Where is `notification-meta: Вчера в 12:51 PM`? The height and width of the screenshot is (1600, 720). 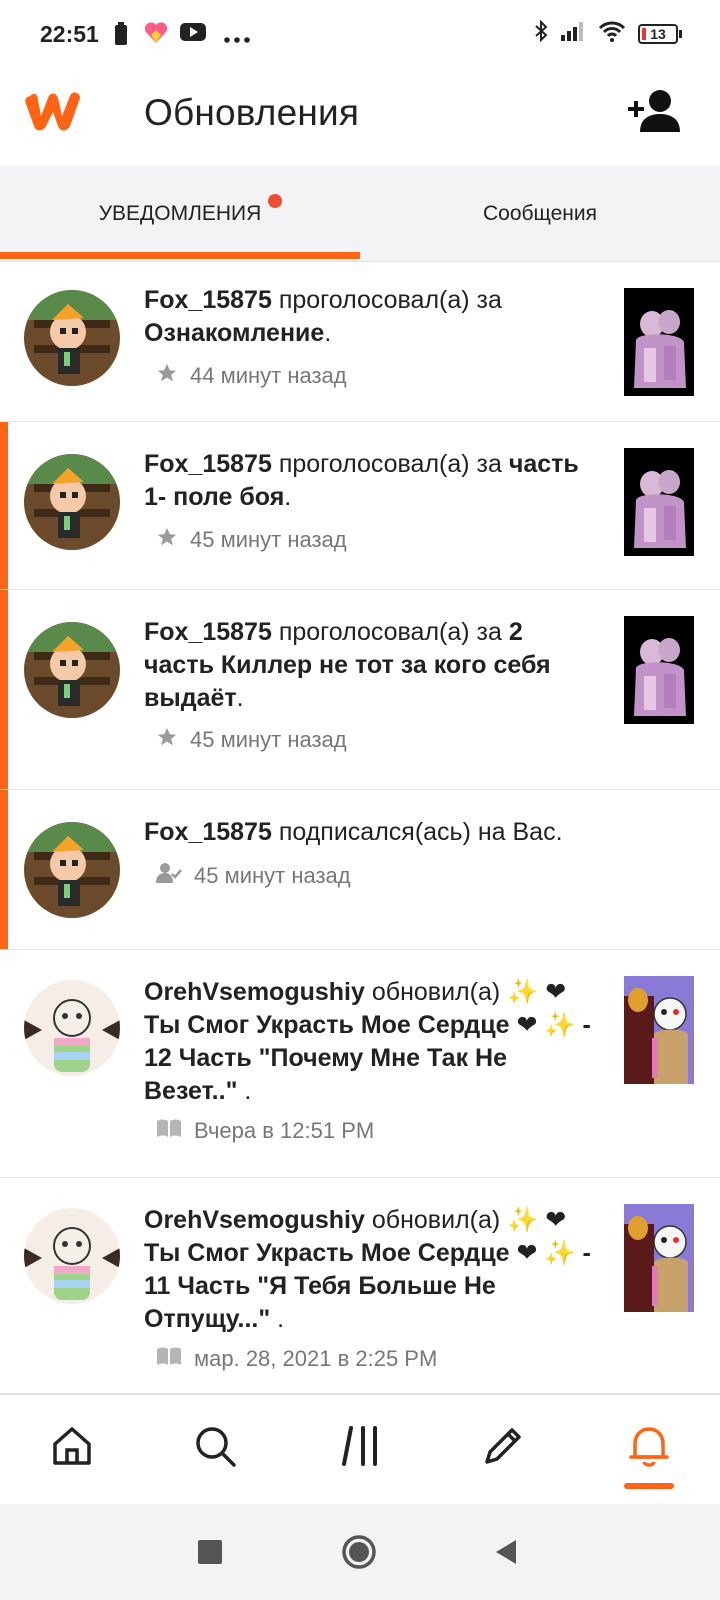 notification-meta: Вчера в 12:51 PM is located at coordinates (265, 1131).